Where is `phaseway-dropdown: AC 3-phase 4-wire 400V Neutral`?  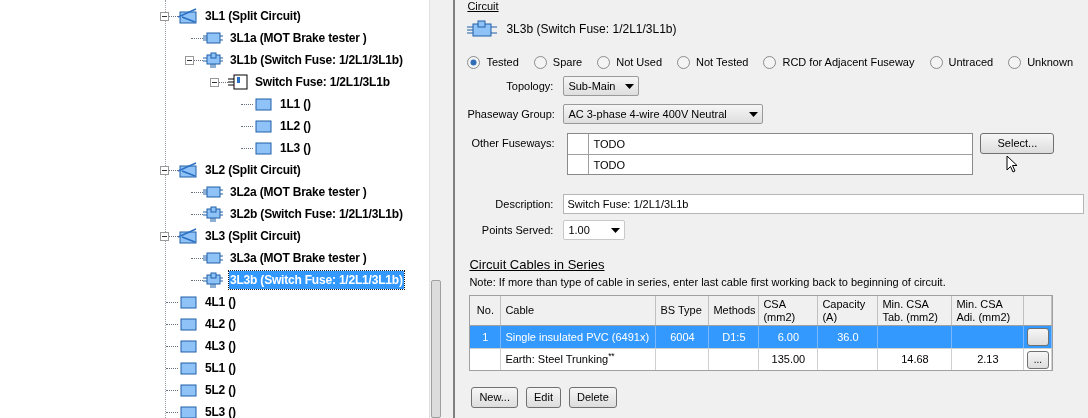 phaseway-dropdown: AC 3-phase 4-wire 400V Neutral is located at coordinates (663, 114).